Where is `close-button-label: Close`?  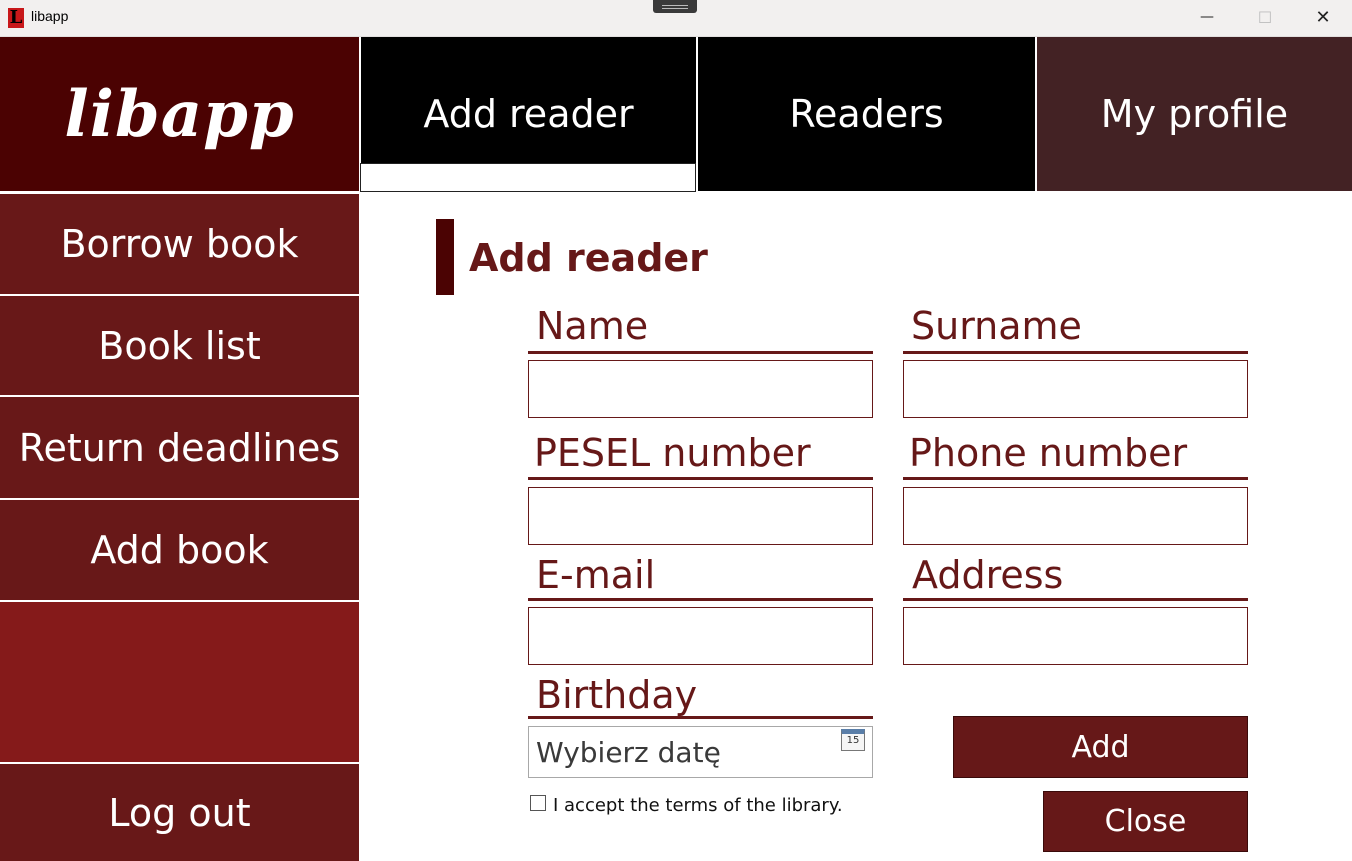 close-button-label: Close is located at coordinates (1145, 821).